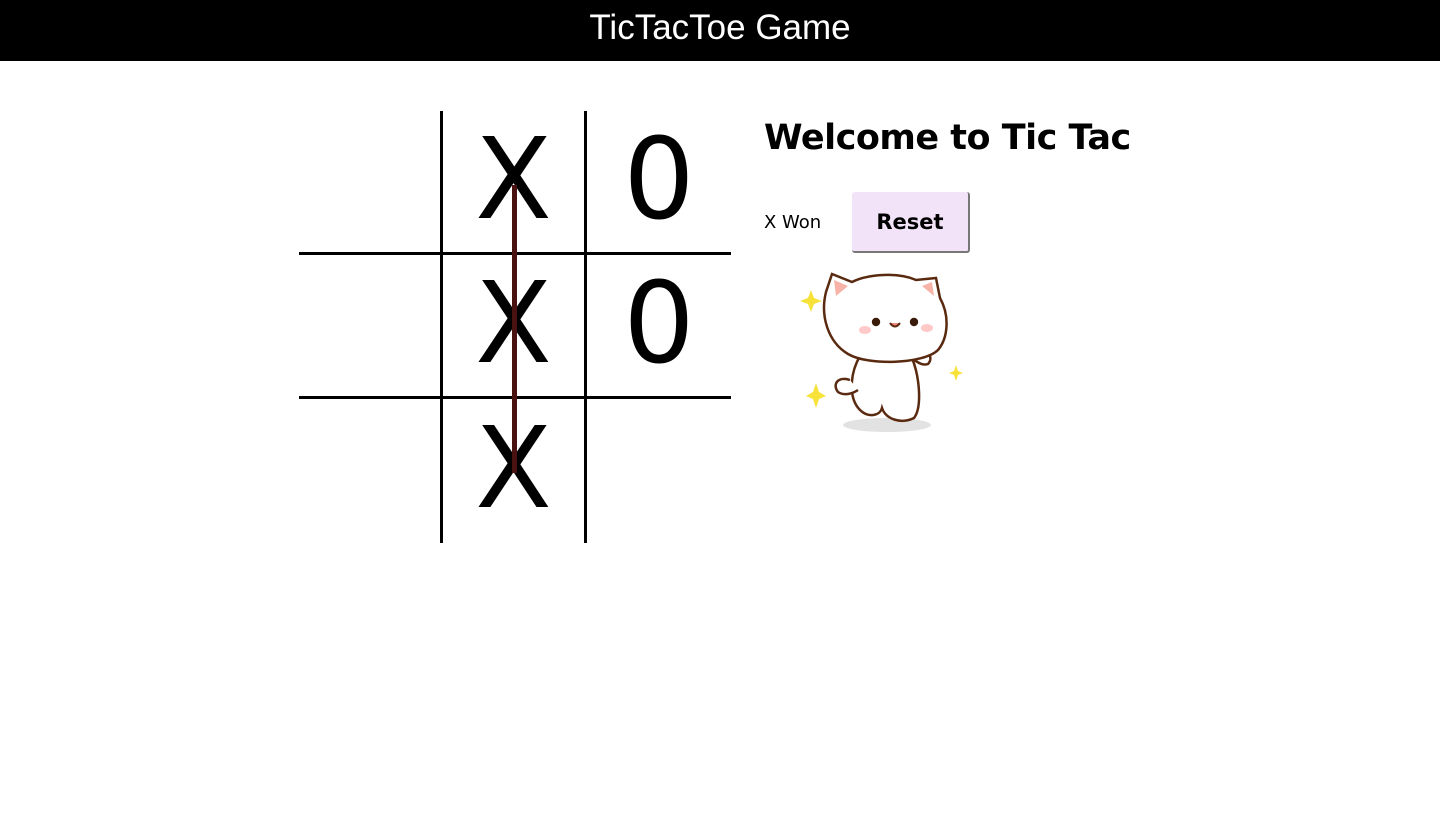  I want to click on header-bar: TicTacToe Game, so click(720, 30).